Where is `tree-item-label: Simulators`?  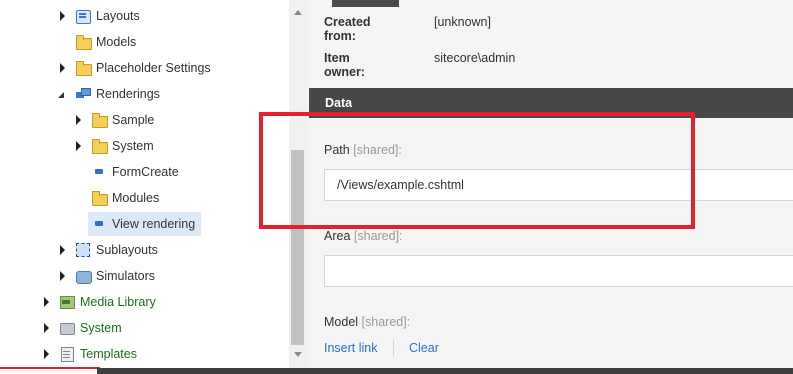 tree-item-label: Simulators is located at coordinates (126, 276).